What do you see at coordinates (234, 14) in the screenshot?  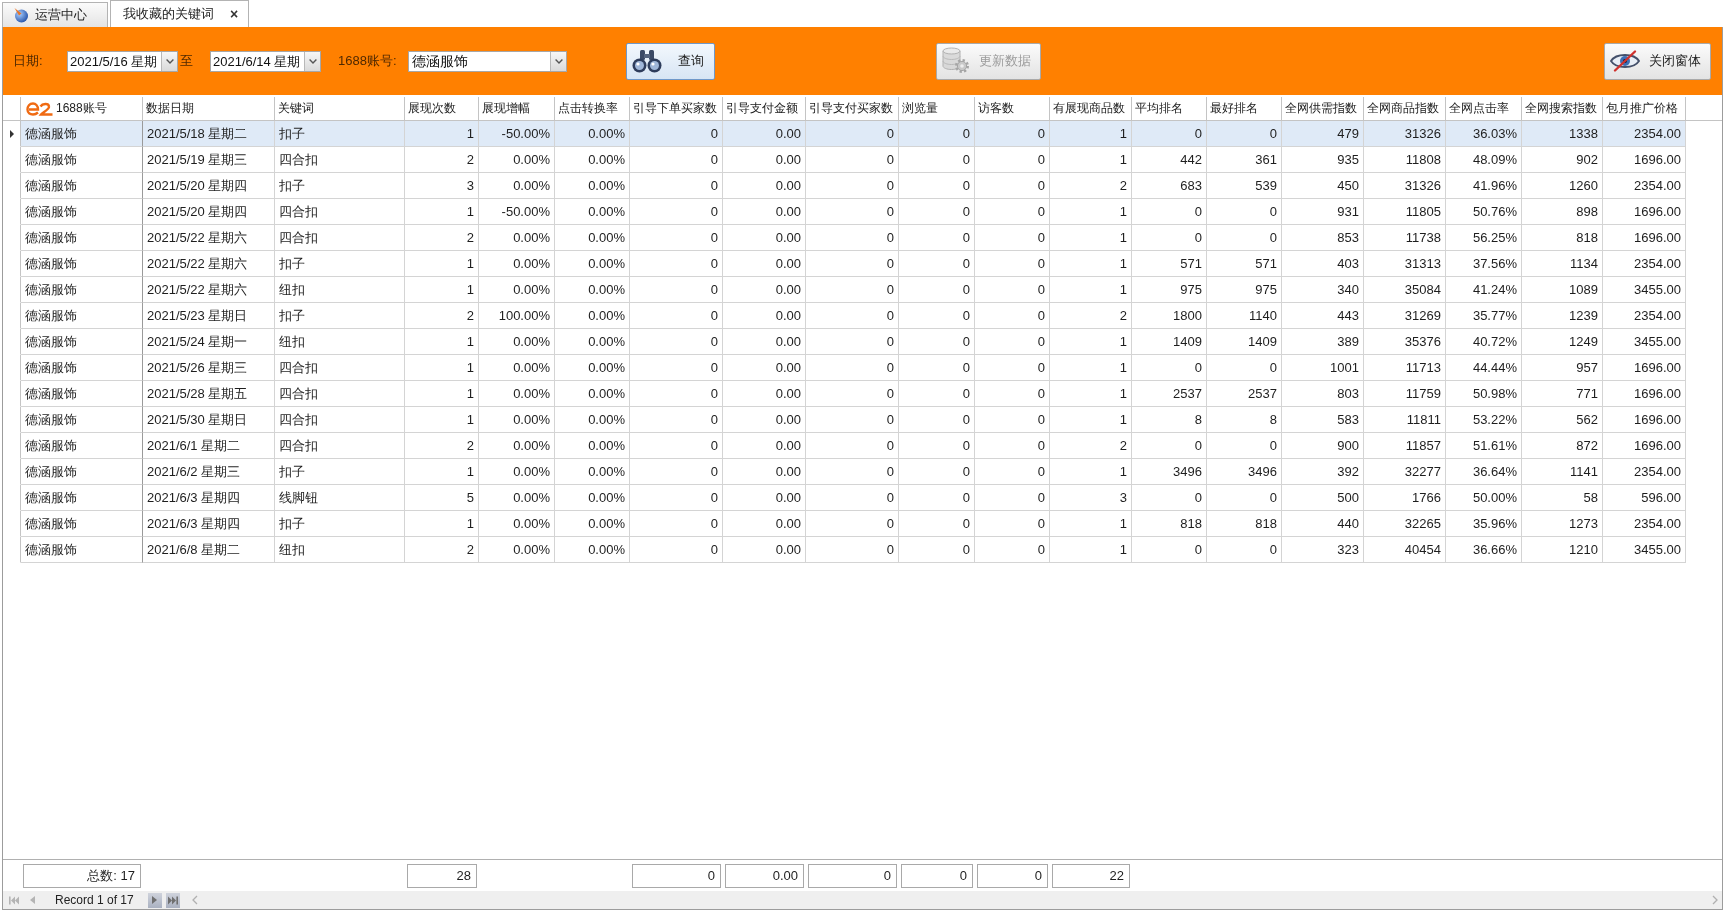 I see `close-button: ×` at bounding box center [234, 14].